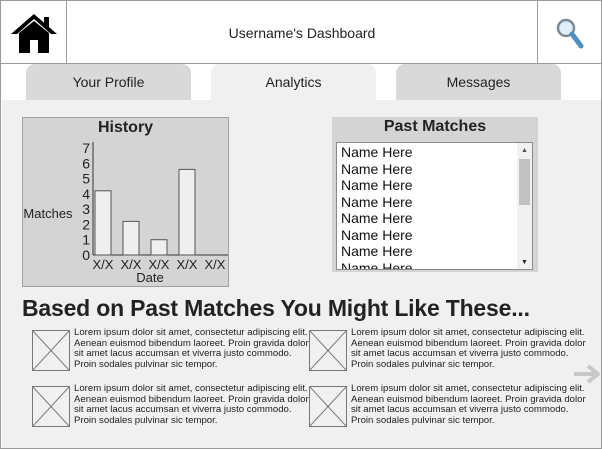 Image resolution: width=602 pixels, height=449 pixels. I want to click on tab-your-profile: Your Profile, so click(108, 82).